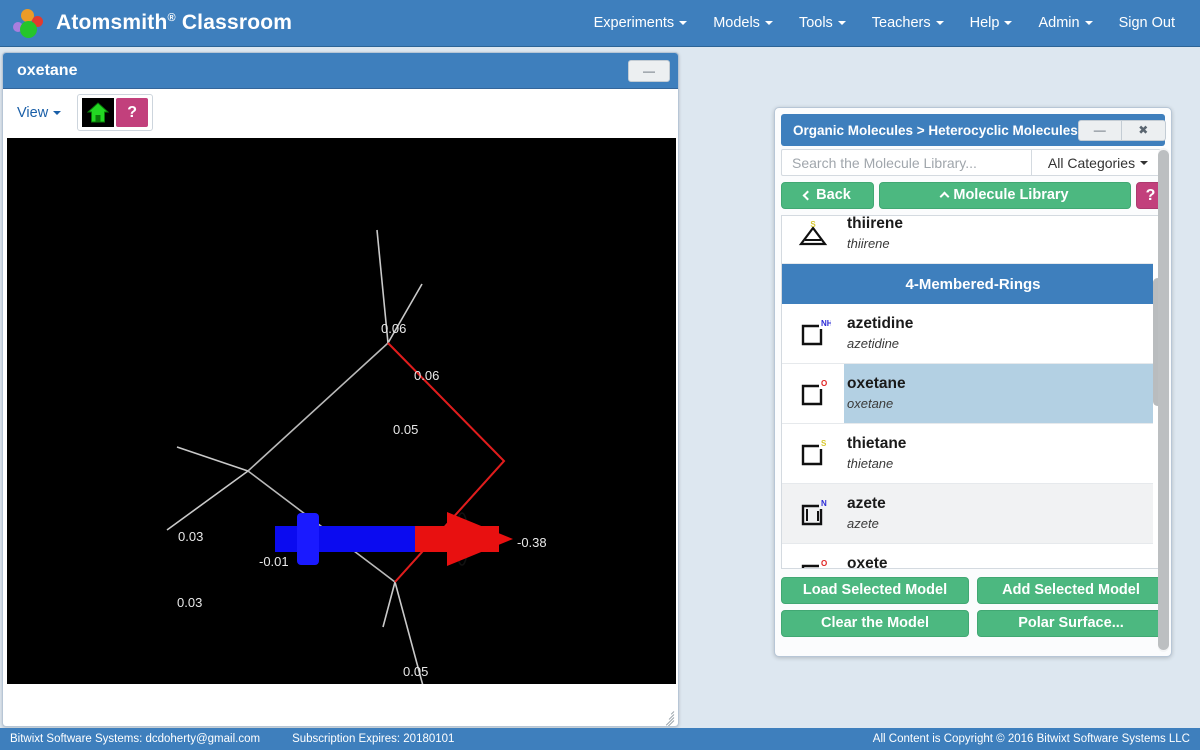  I want to click on list-item-text: oxetane oxetane, so click(1004, 393).